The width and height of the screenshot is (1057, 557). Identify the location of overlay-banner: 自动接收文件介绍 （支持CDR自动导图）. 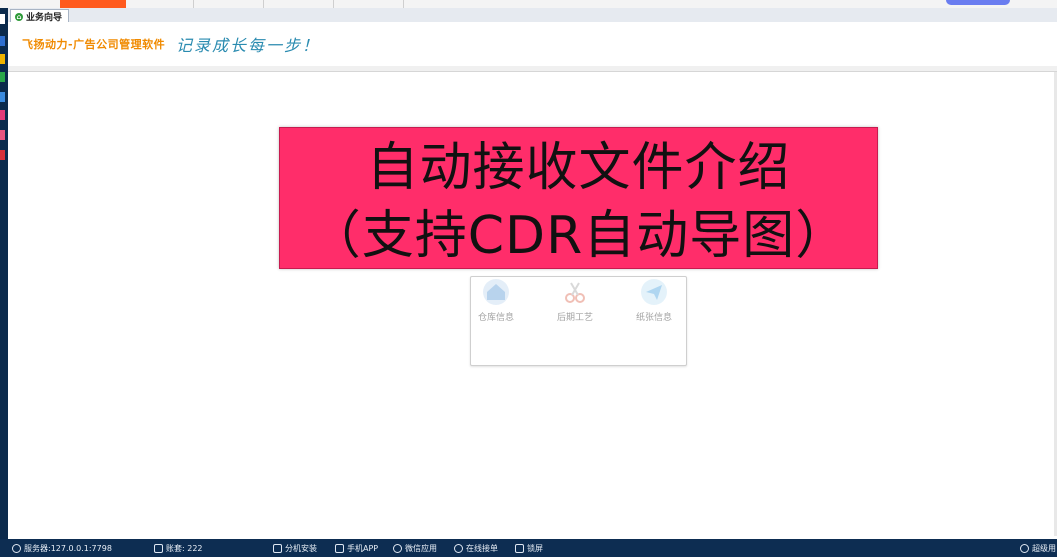
(578, 198).